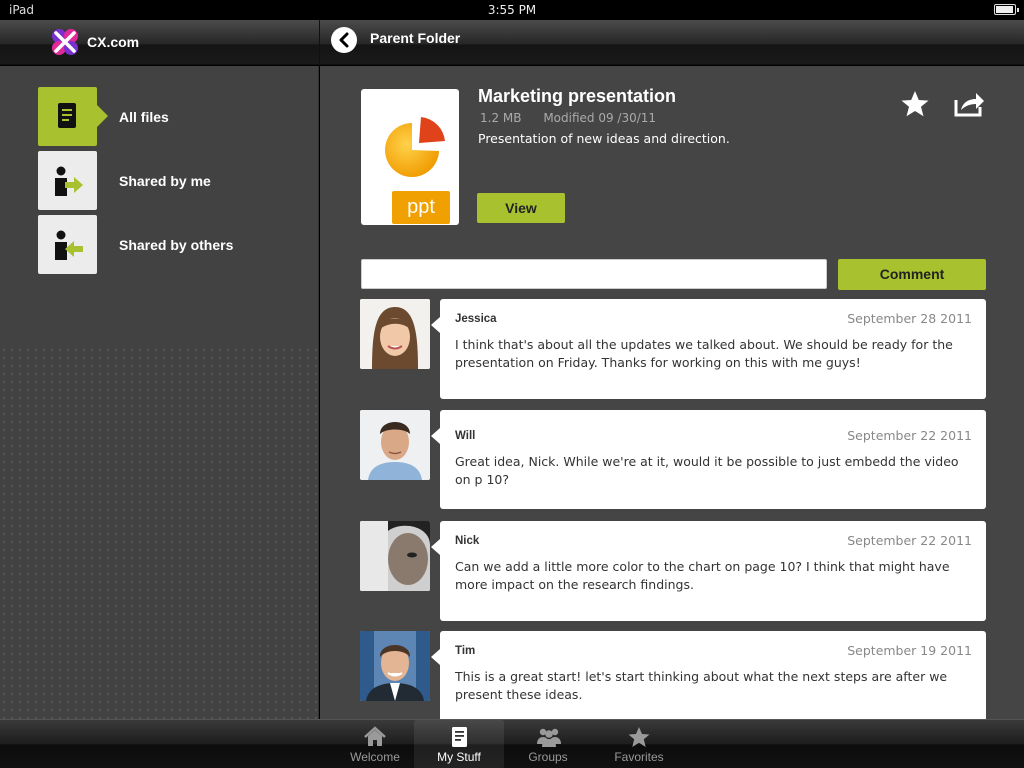 The height and width of the screenshot is (768, 1024). Describe the element at coordinates (594, 274) in the screenshot. I see `comment-input` at that location.